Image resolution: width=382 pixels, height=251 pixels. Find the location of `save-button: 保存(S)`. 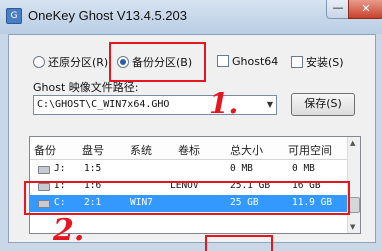

save-button: 保存(S) is located at coordinates (323, 104).